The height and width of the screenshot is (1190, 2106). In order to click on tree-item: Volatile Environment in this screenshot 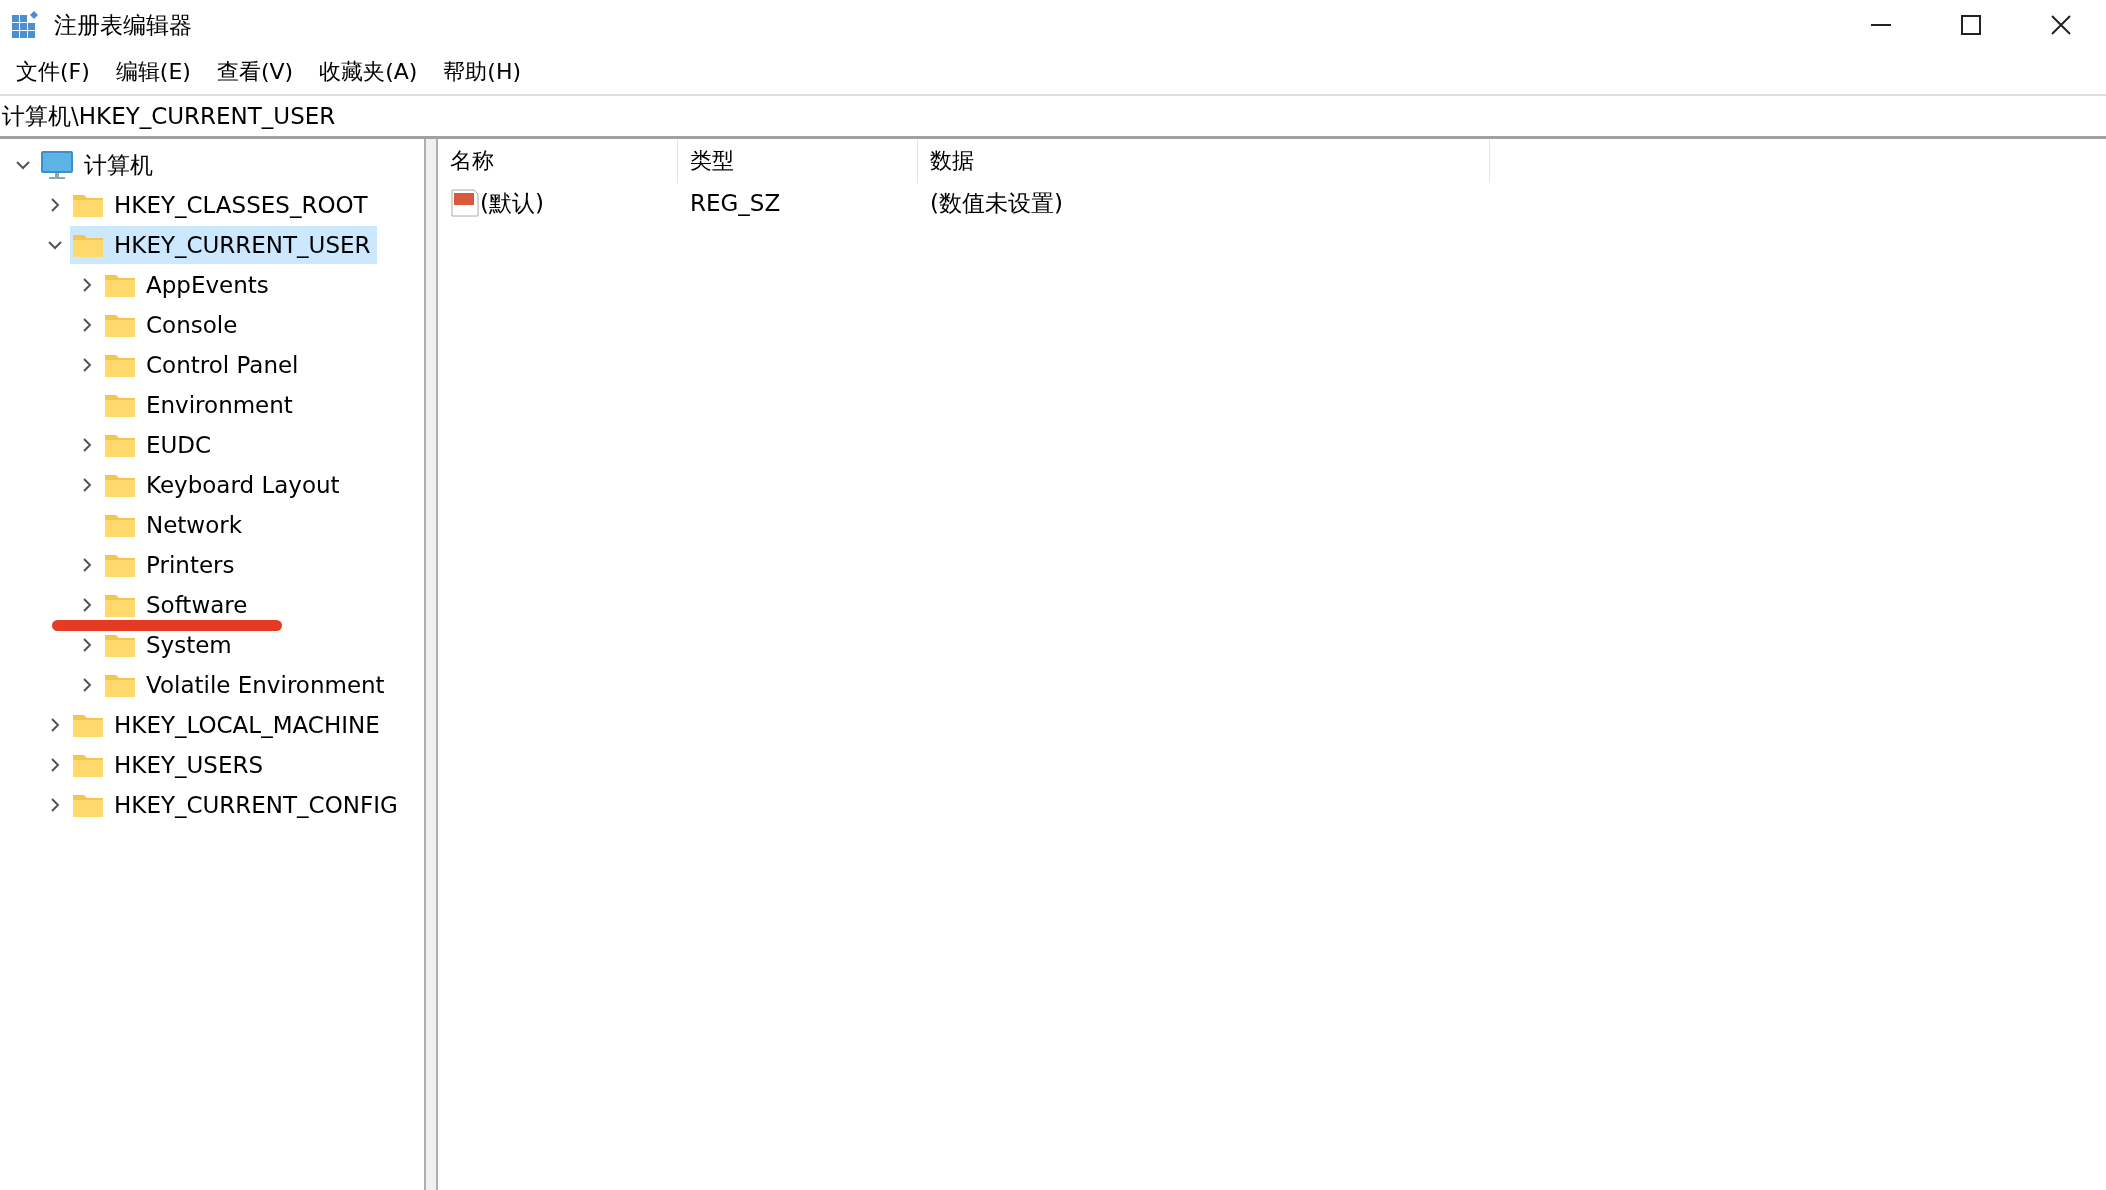, I will do `click(246, 685)`.